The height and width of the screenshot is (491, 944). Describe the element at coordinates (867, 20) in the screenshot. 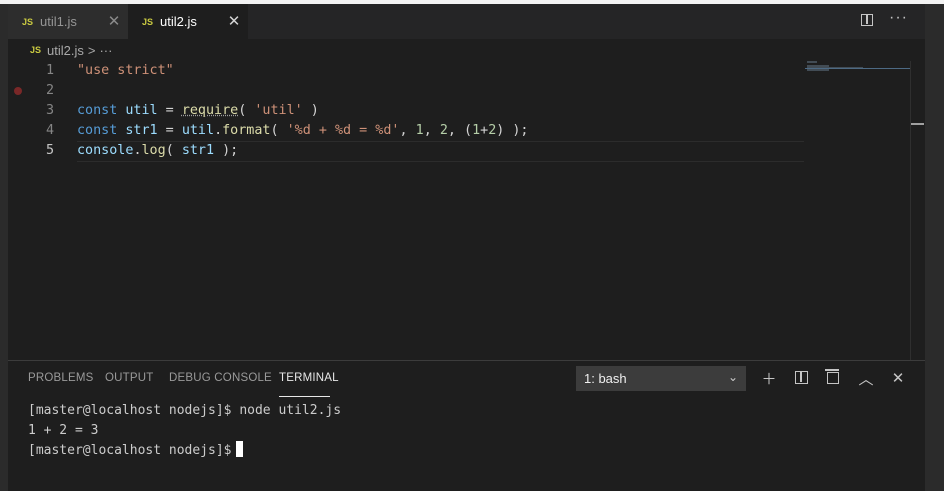

I see `split-editor-icon` at that location.